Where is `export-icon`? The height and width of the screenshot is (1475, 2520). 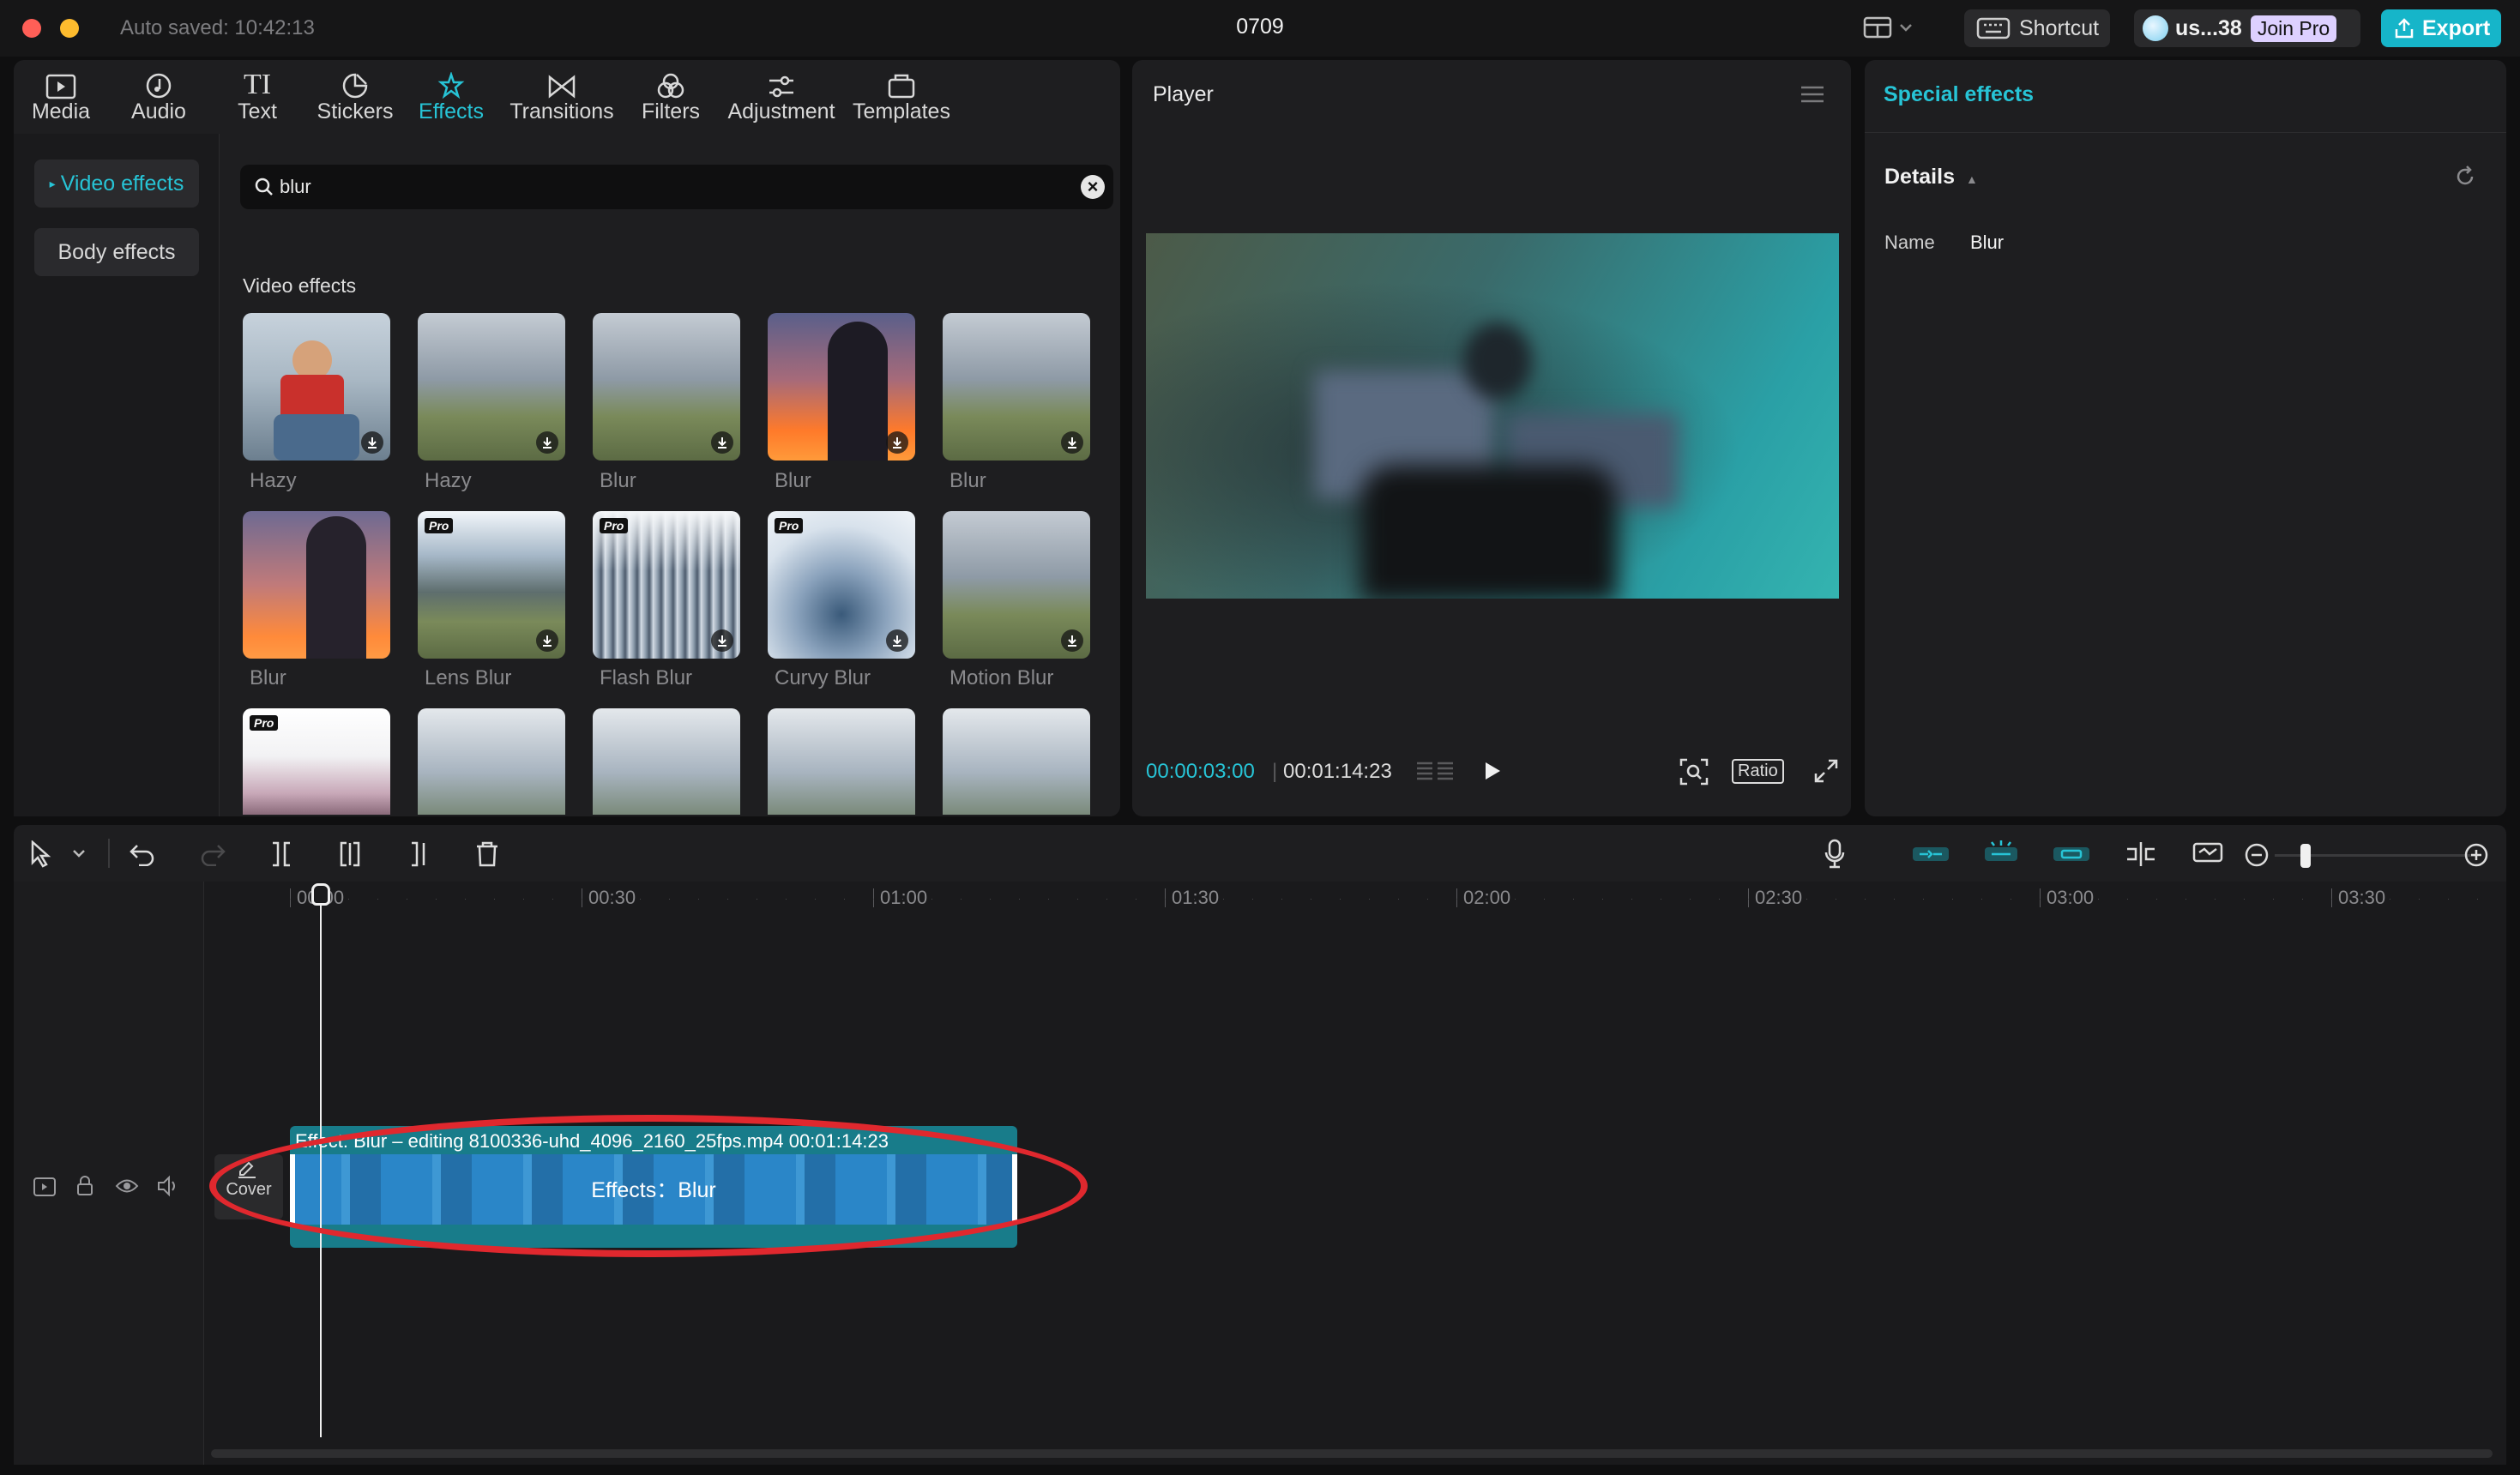
export-icon is located at coordinates (2404, 29).